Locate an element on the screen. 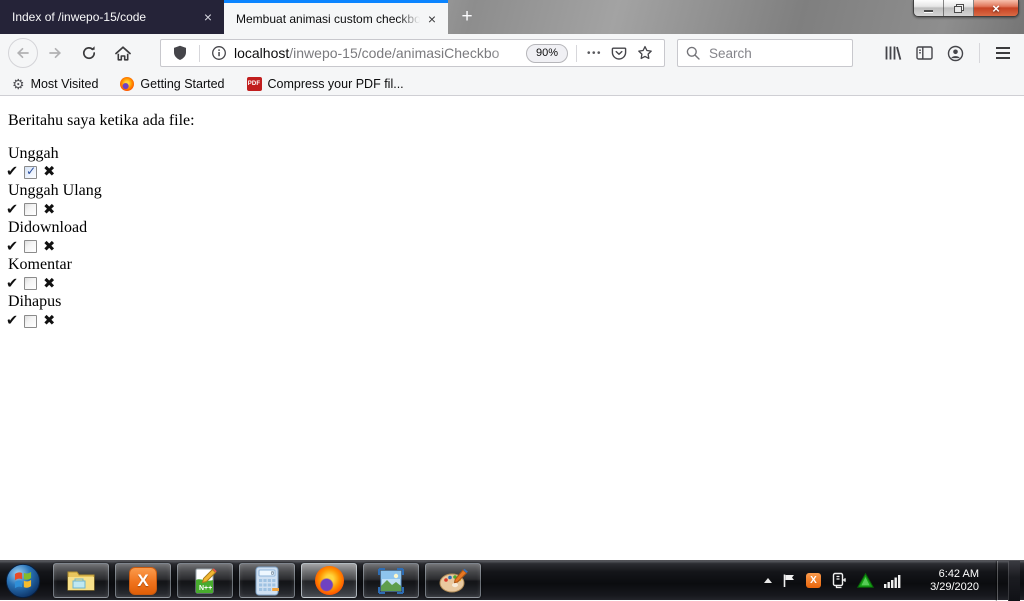 This screenshot has width=1024, height=601. gear-icon: ⚙ is located at coordinates (18, 83).